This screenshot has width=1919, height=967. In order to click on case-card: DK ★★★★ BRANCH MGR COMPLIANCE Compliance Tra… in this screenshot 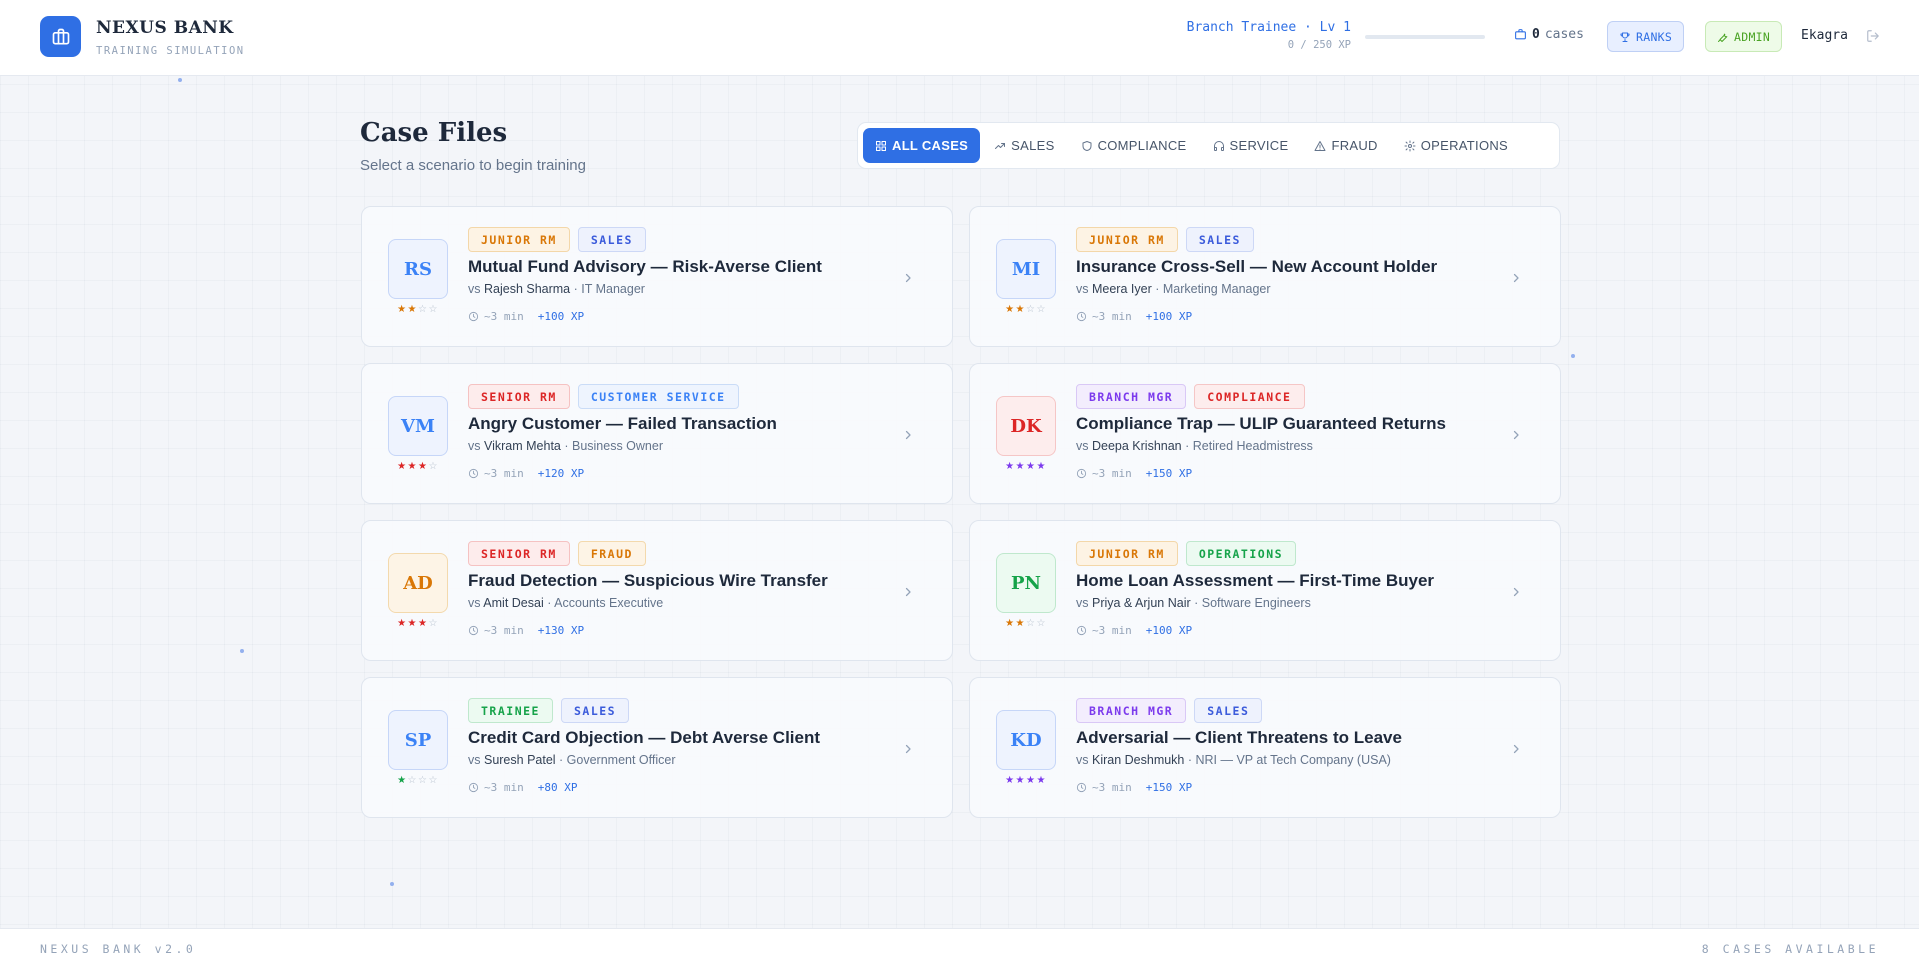, I will do `click(1265, 433)`.